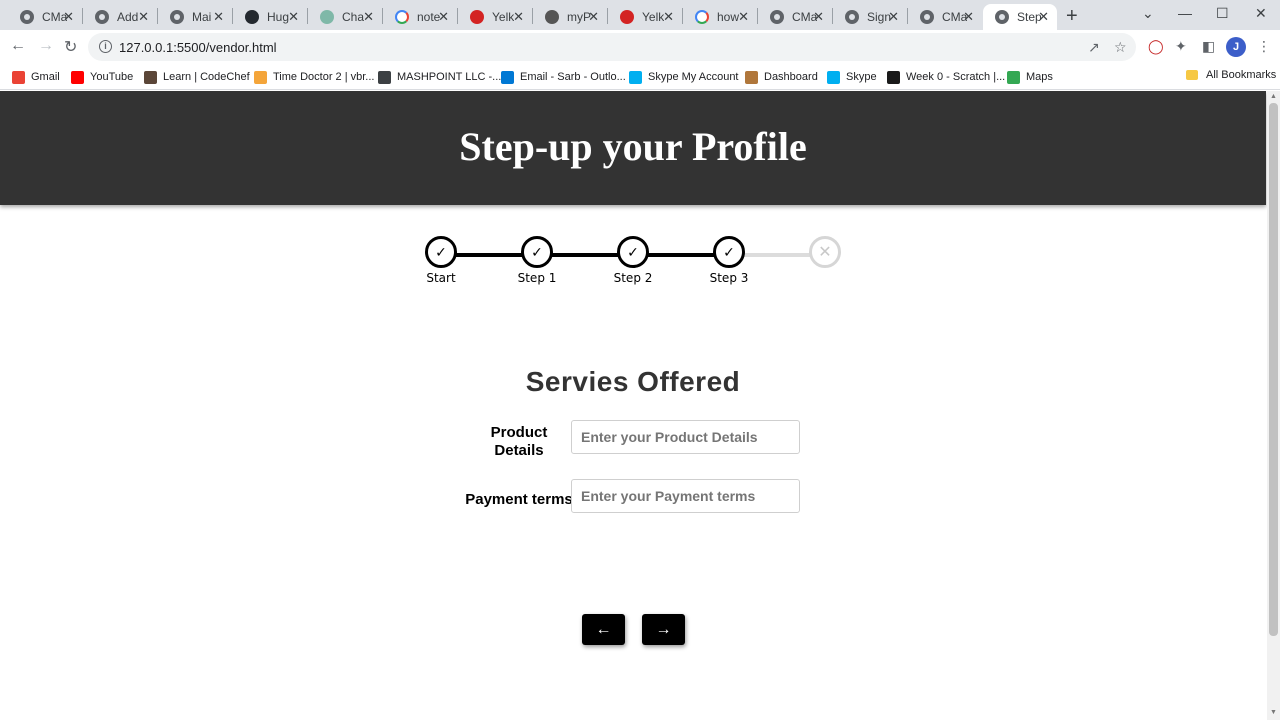  I want to click on step-3: ✓ Step 3, so click(729, 260).